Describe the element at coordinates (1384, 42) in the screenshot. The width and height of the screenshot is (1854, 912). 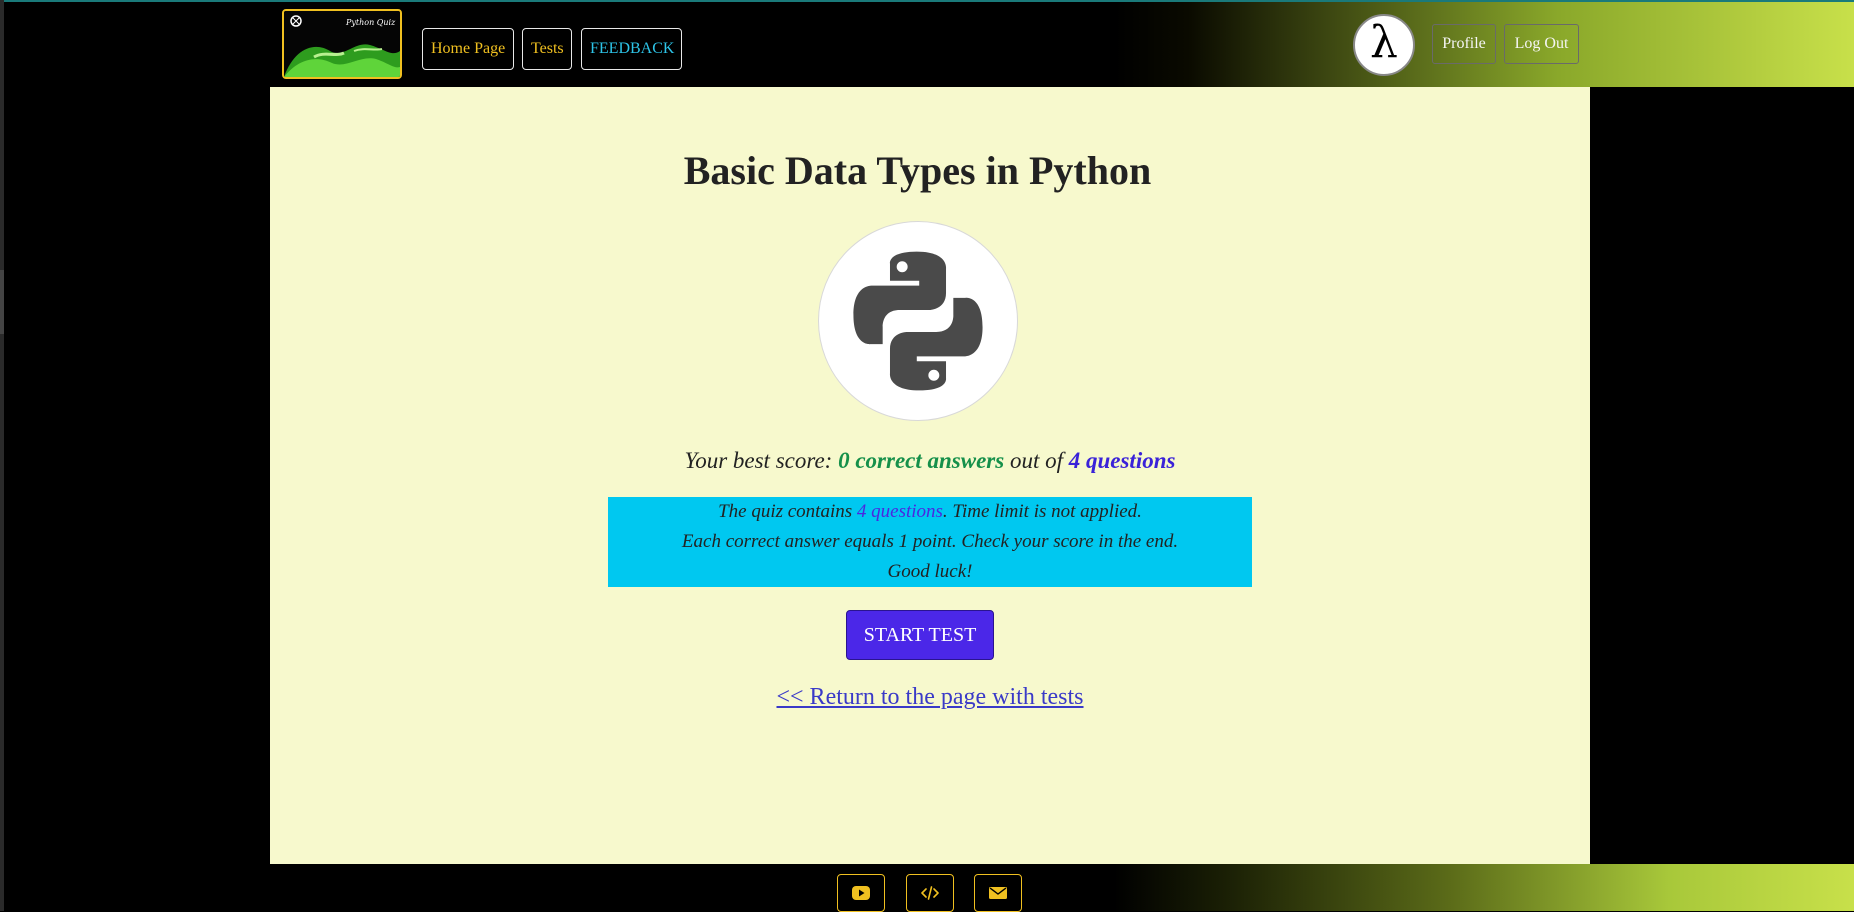
I see `lambda-icon: λ` at that location.